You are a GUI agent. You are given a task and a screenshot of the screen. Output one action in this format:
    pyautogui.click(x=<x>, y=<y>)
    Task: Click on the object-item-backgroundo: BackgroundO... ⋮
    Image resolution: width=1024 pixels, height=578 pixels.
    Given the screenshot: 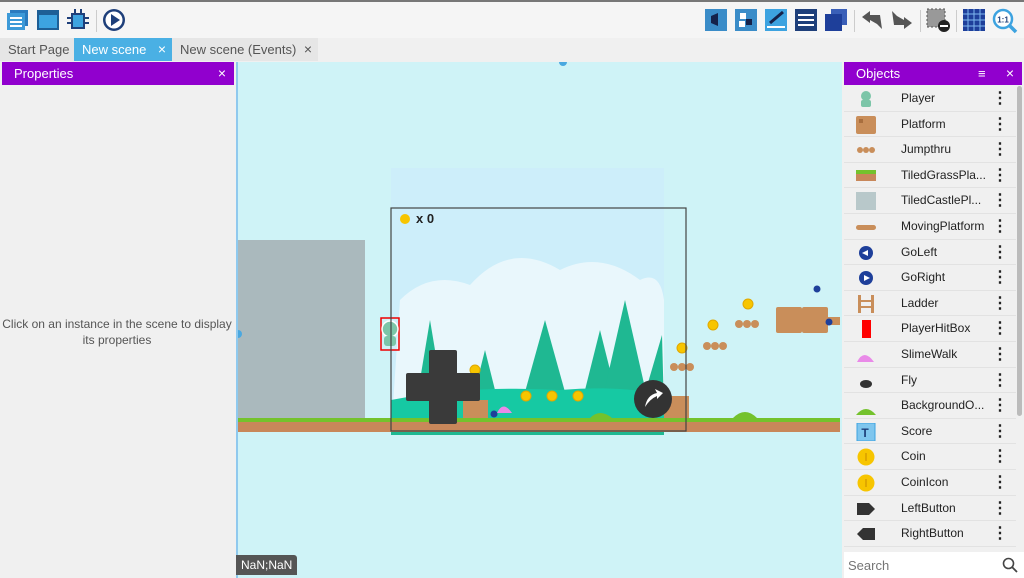 What is the action you would take?
    pyautogui.click(x=930, y=406)
    